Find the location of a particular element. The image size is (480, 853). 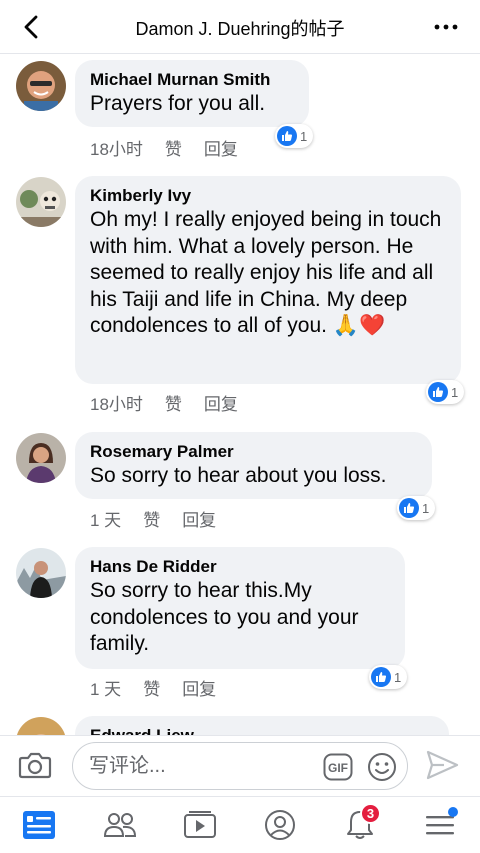

comment-composer: GIF is located at coordinates (240, 765).